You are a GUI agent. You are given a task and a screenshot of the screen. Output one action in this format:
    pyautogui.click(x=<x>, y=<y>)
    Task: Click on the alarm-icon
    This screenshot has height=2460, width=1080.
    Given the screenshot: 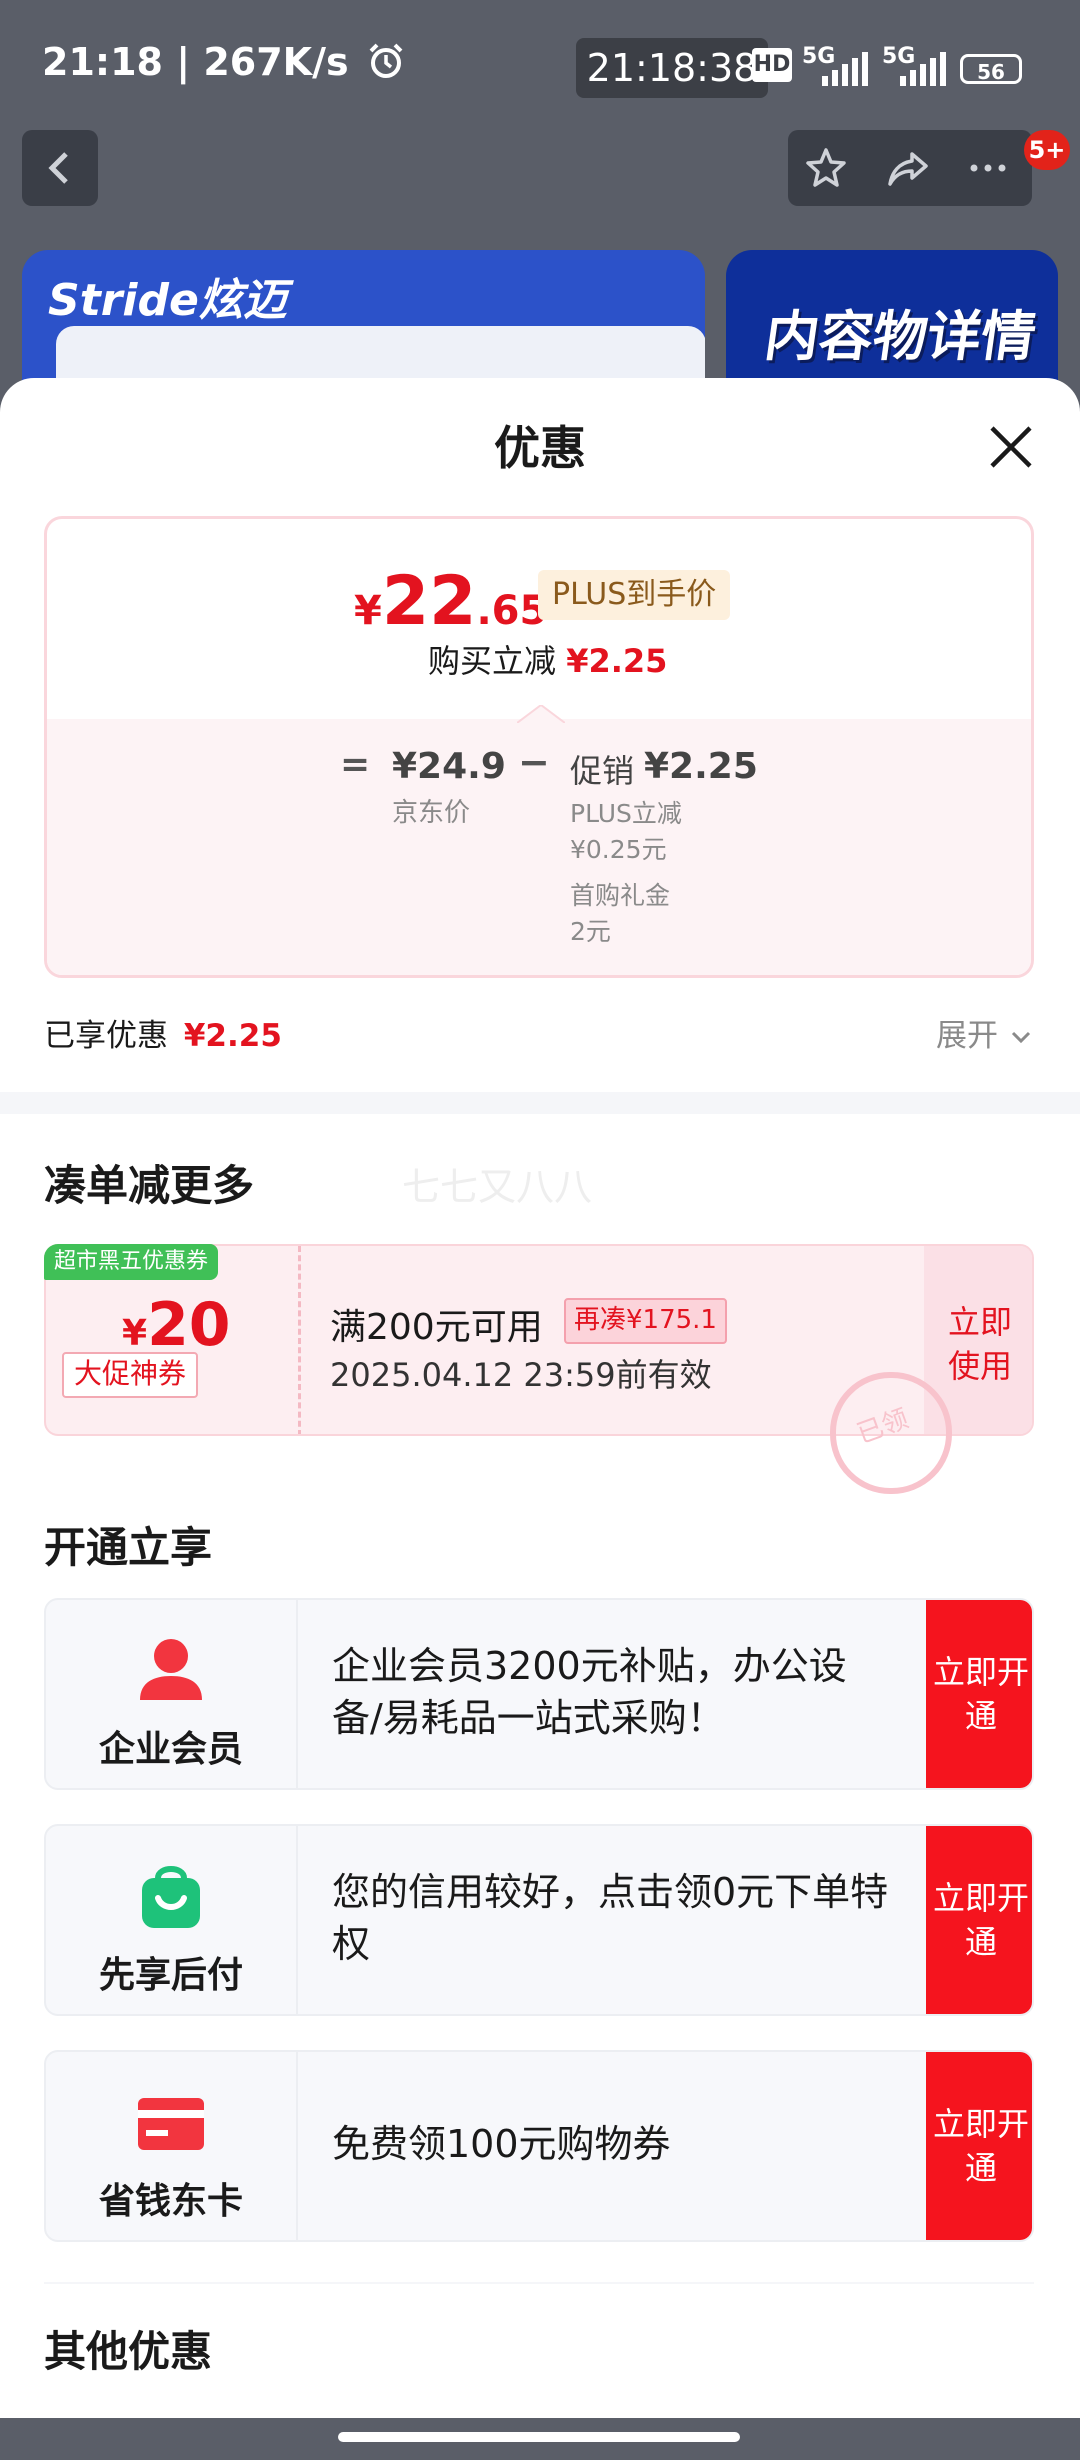 What is the action you would take?
    pyautogui.click(x=386, y=60)
    